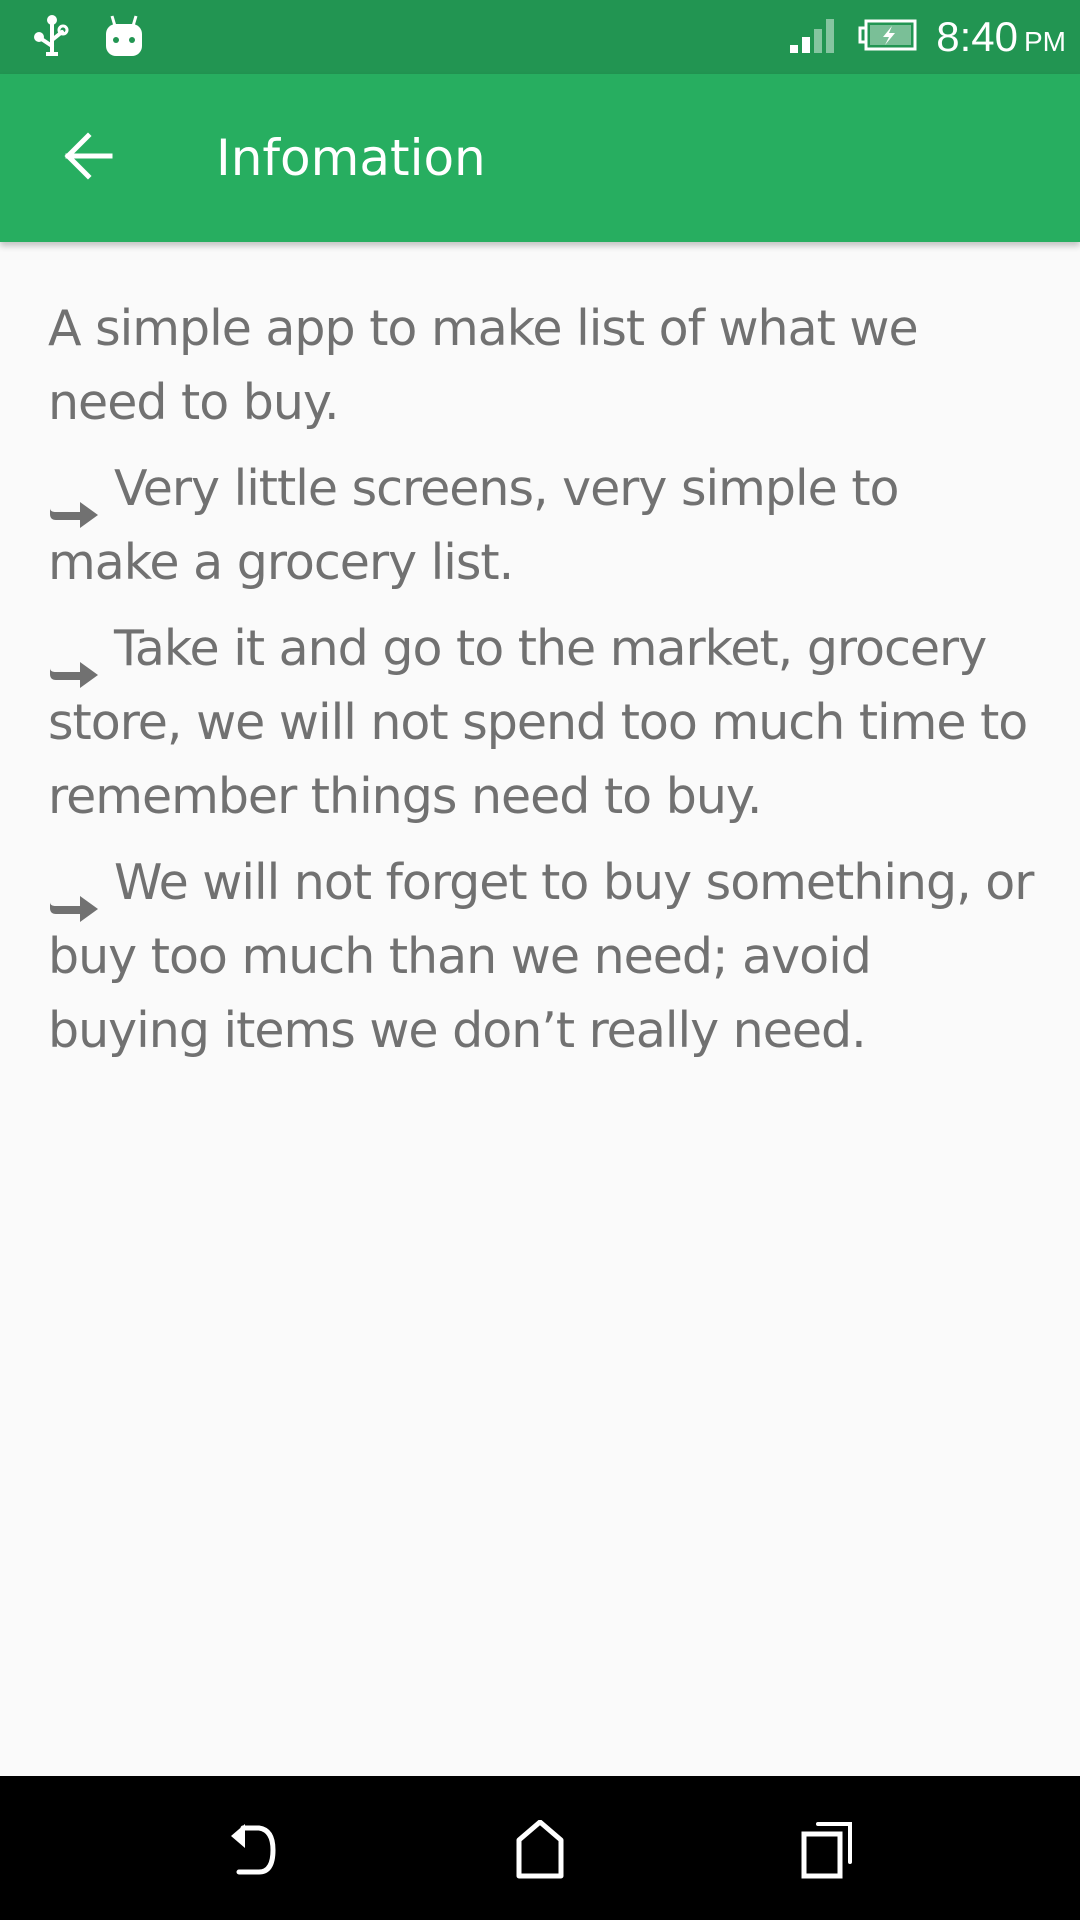  I want to click on home-icon, so click(540, 1851).